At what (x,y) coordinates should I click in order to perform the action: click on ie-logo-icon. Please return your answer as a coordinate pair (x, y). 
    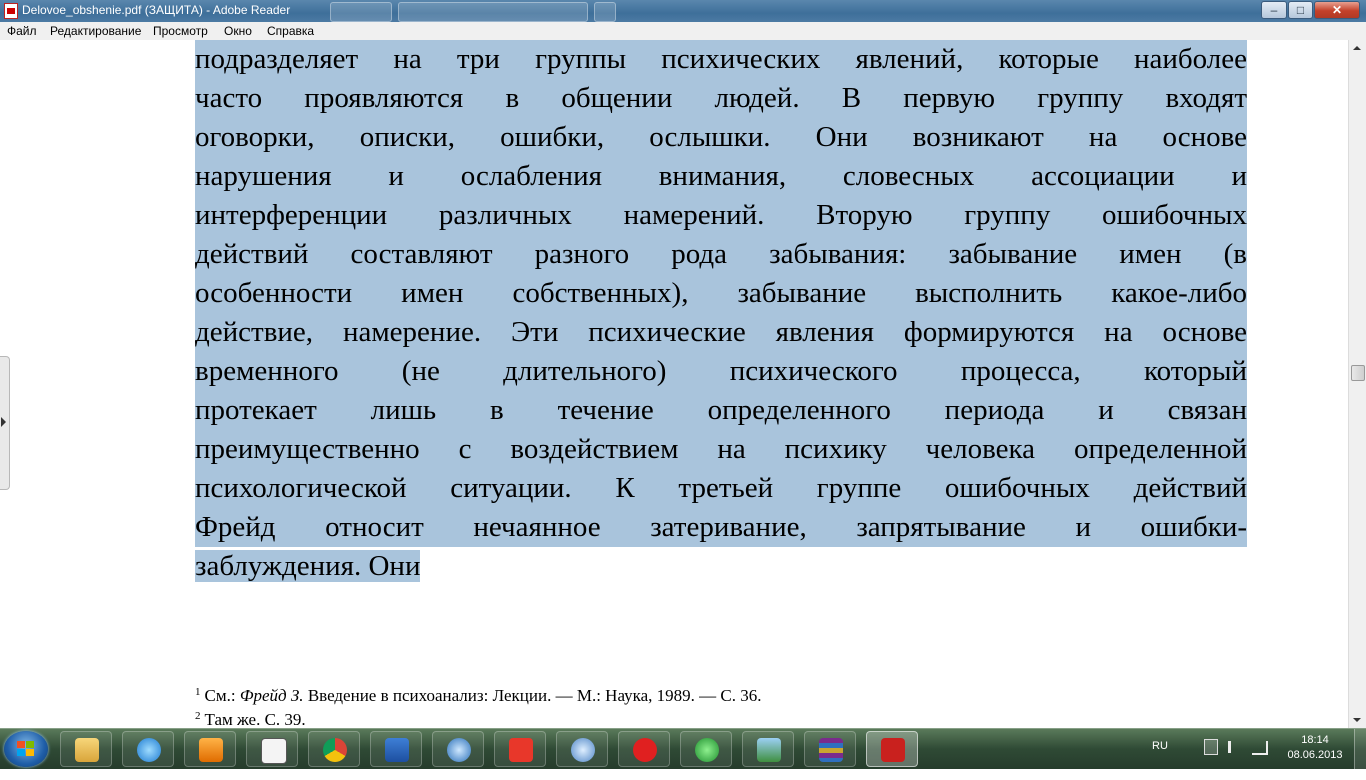
    Looking at the image, I should click on (149, 750).